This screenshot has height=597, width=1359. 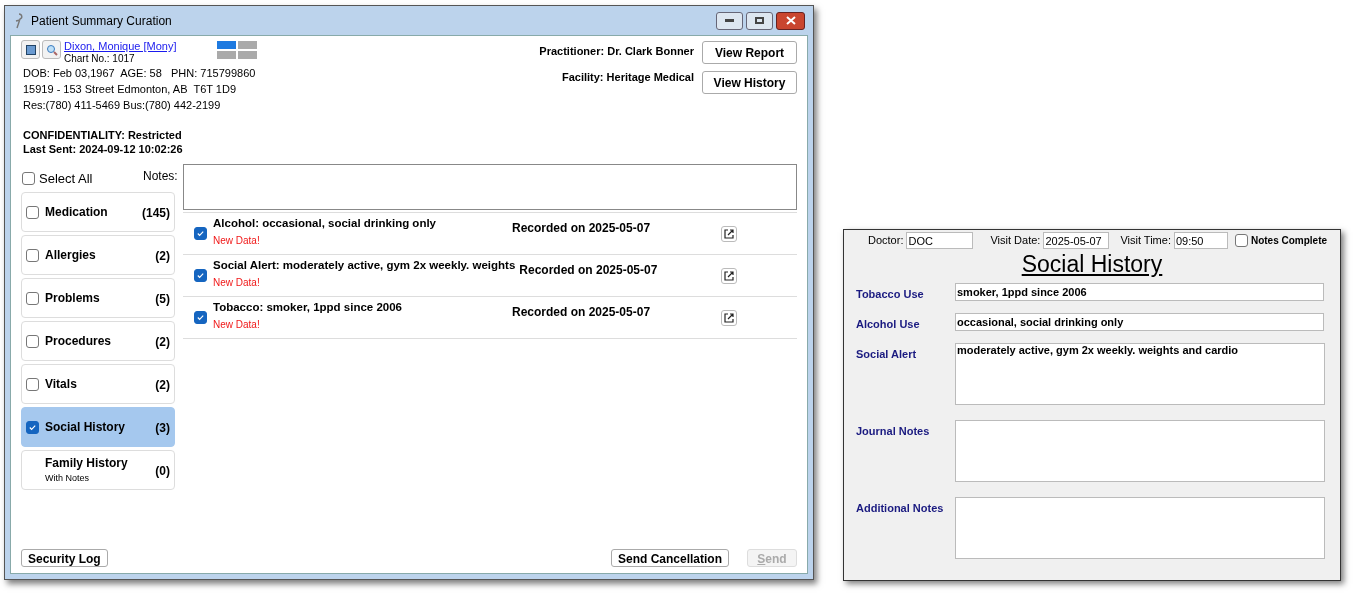 I want to click on notes-complete-checkbox, so click(x=1241, y=240).